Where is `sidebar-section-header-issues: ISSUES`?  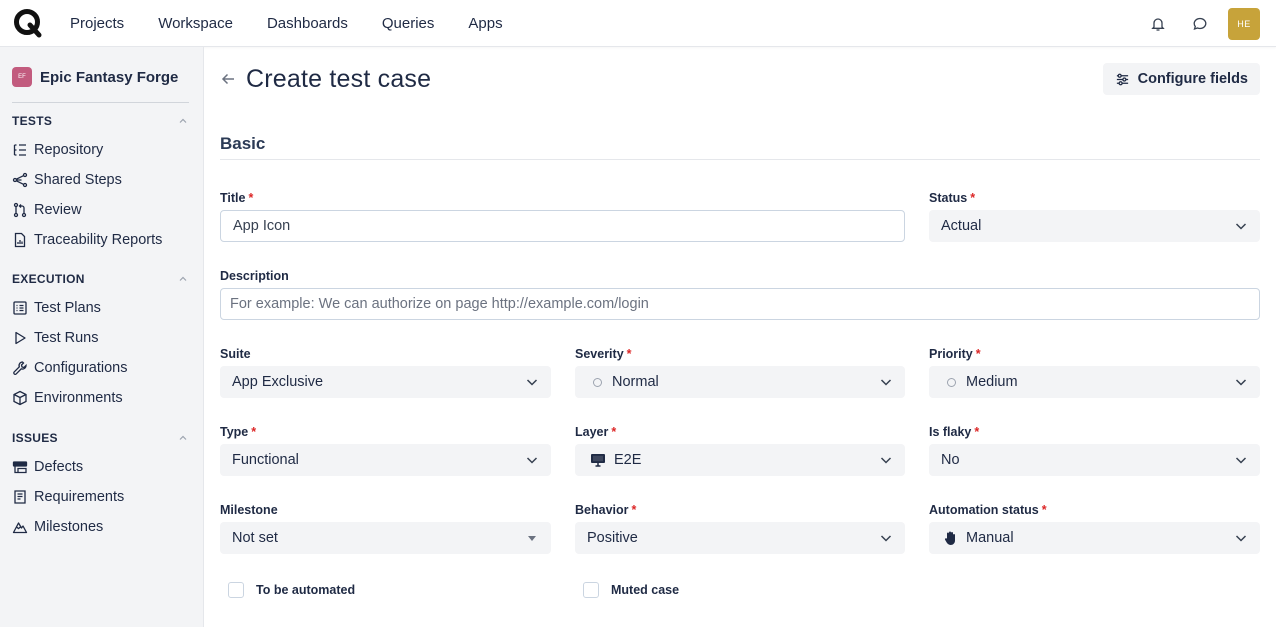 sidebar-section-header-issues: ISSUES is located at coordinates (102, 438).